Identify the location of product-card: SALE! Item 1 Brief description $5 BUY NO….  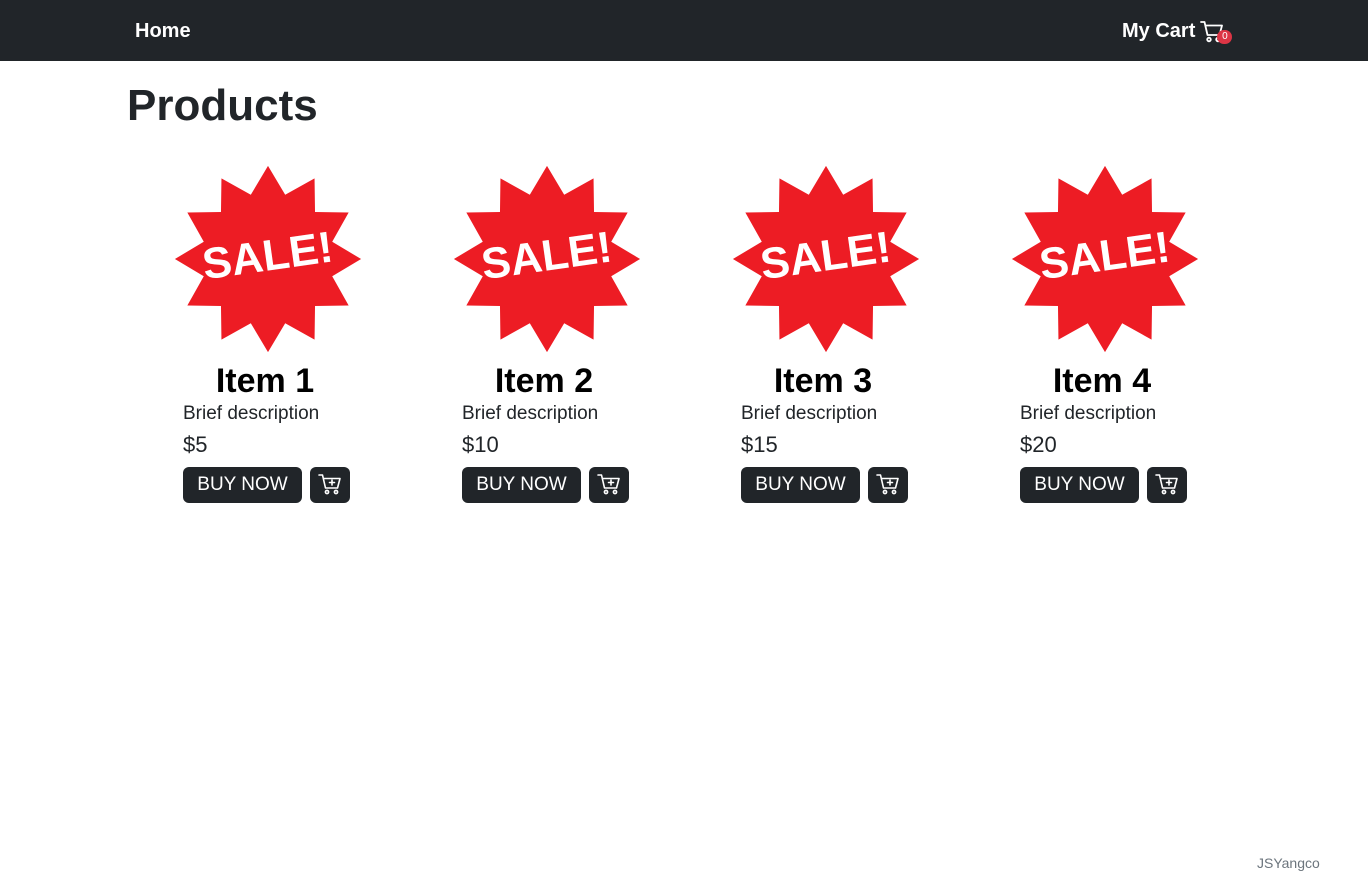
(265, 335).